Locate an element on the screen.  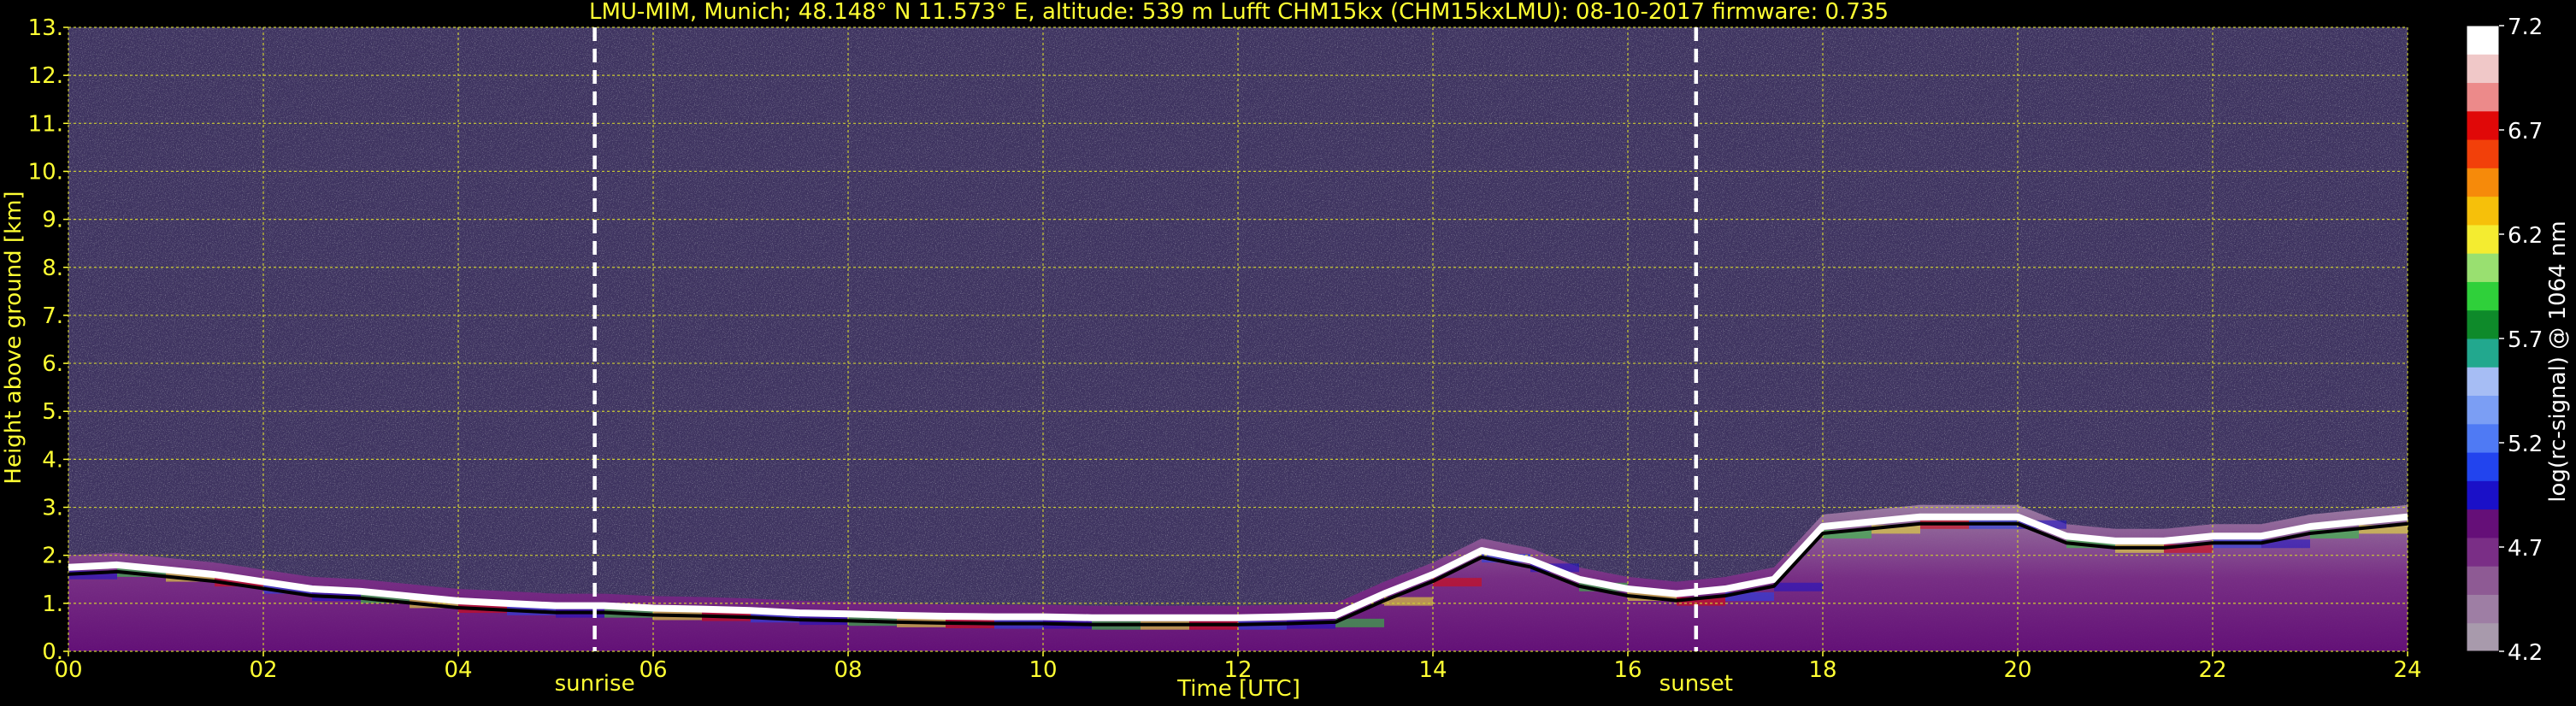
colorbar-label: log(rc-signal) @ 1064 nm is located at coordinates (2558, 361).